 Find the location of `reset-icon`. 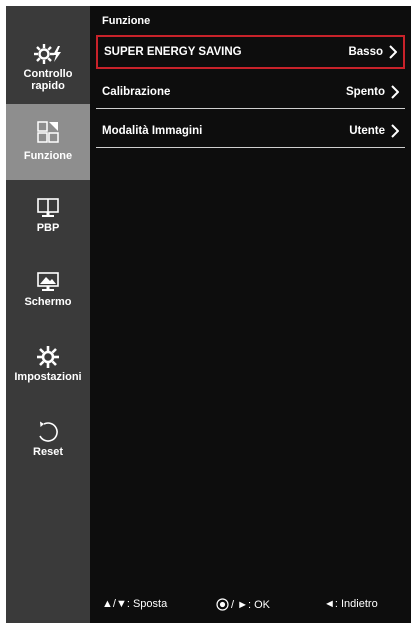

reset-icon is located at coordinates (48, 432).